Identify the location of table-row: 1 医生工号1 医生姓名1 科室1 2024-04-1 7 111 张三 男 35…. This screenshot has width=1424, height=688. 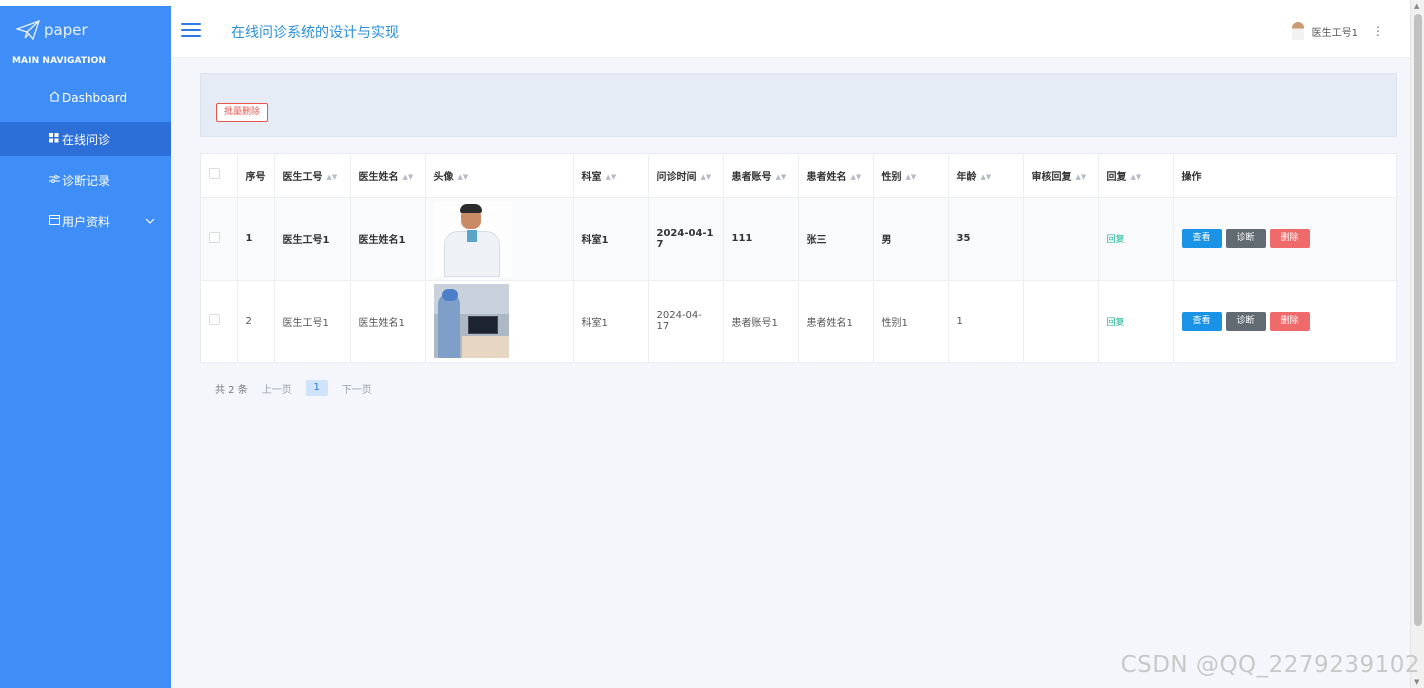
(798, 239).